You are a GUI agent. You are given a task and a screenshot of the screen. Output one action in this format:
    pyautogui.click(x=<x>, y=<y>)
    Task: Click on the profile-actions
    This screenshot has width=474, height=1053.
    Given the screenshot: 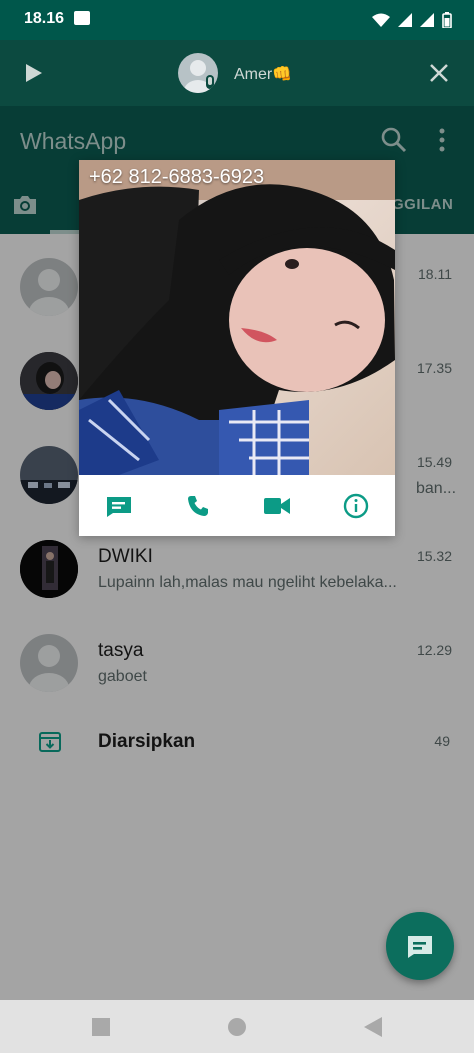 What is the action you would take?
    pyautogui.click(x=237, y=505)
    